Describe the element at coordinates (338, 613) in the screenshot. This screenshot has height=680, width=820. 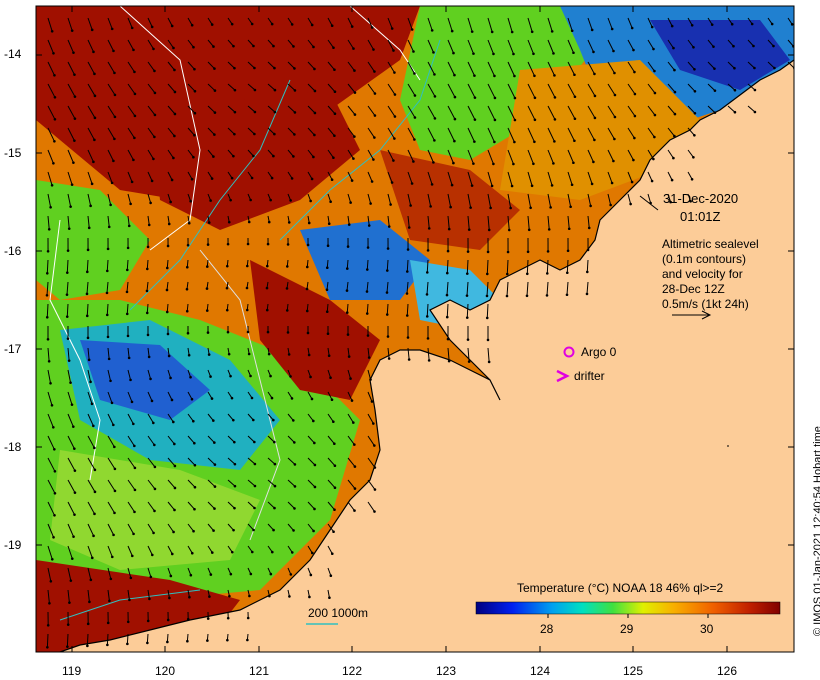
I see `scale-label: 200 1000m` at that location.